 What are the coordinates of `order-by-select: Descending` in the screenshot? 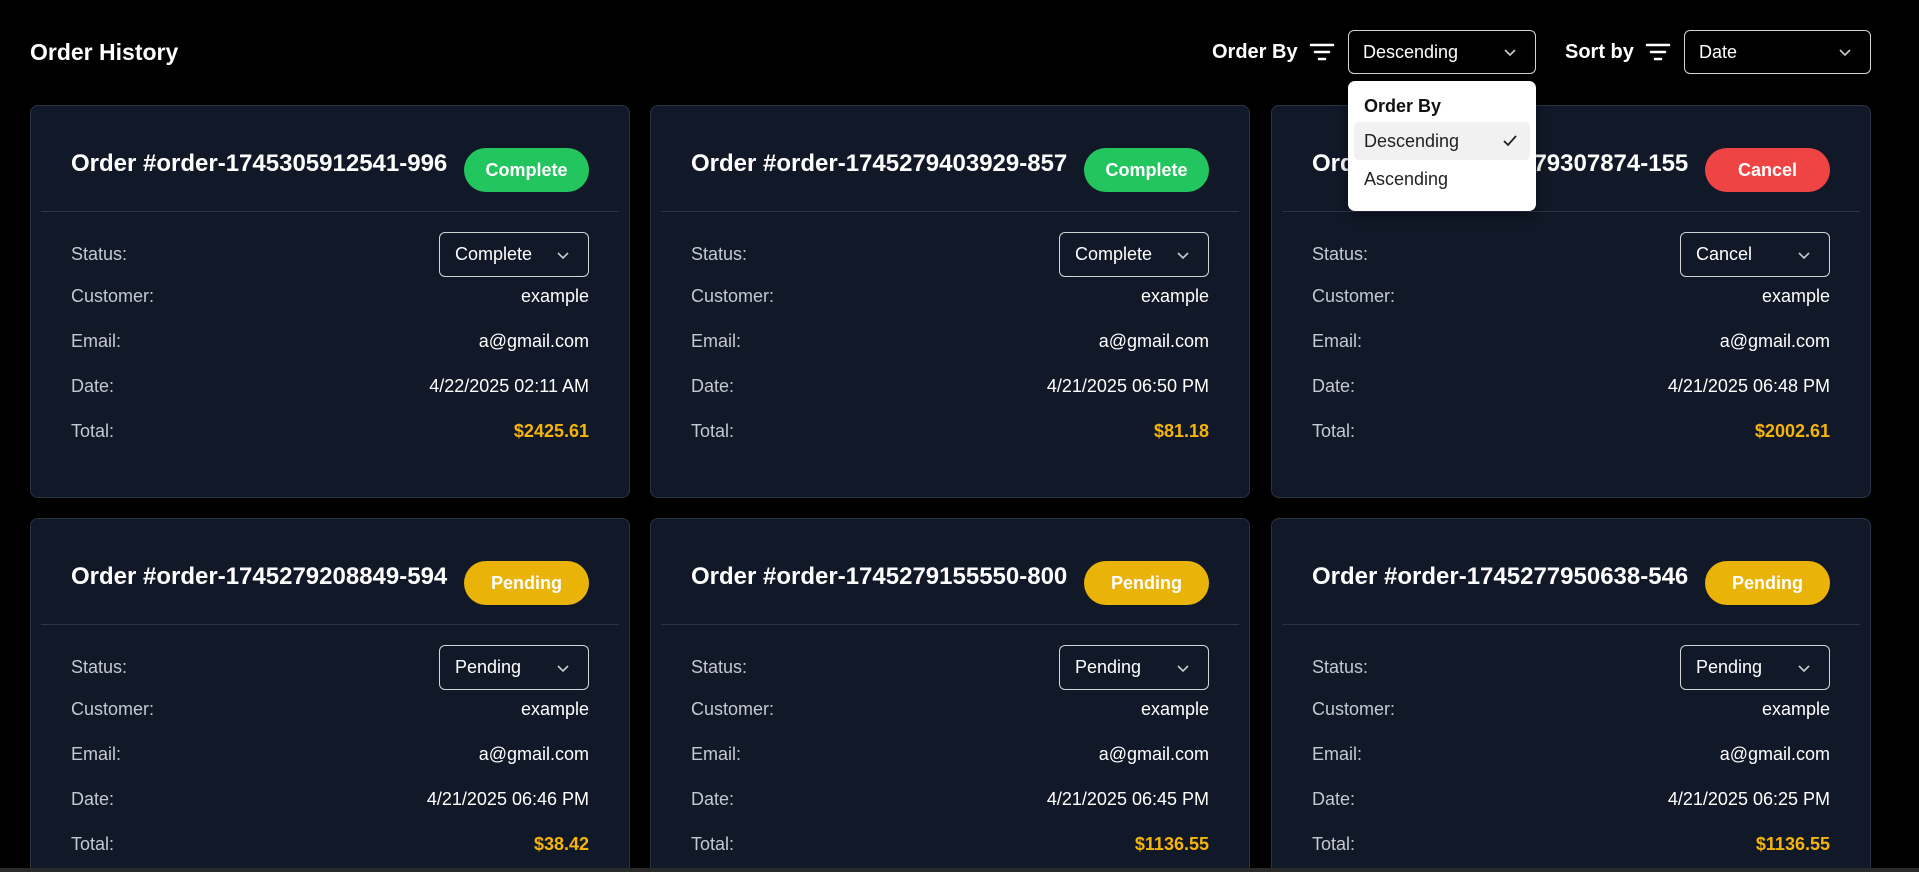 It's located at (1442, 52).